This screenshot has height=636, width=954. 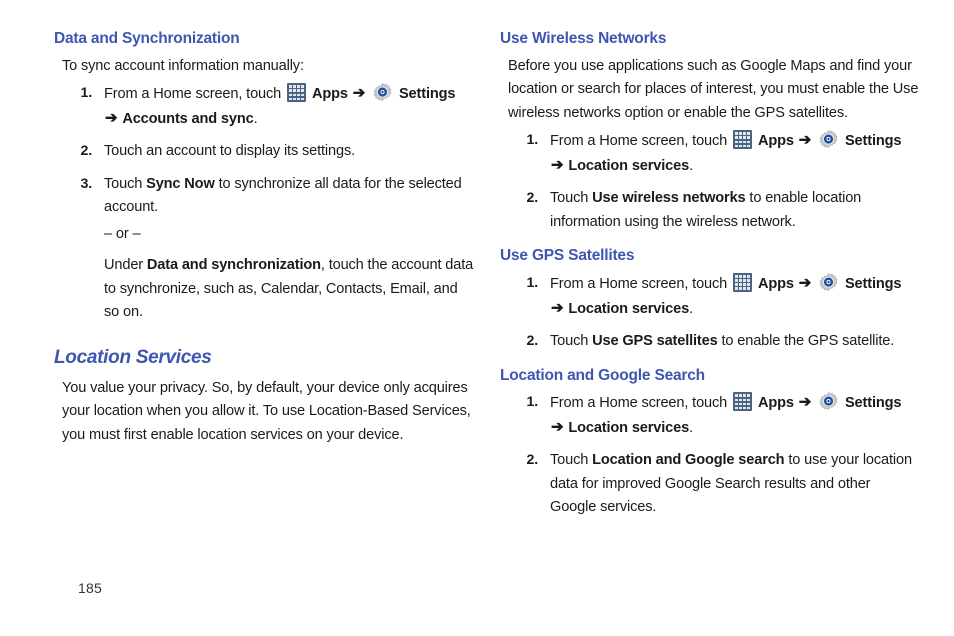 I want to click on step-number: 3., so click(x=86, y=183).